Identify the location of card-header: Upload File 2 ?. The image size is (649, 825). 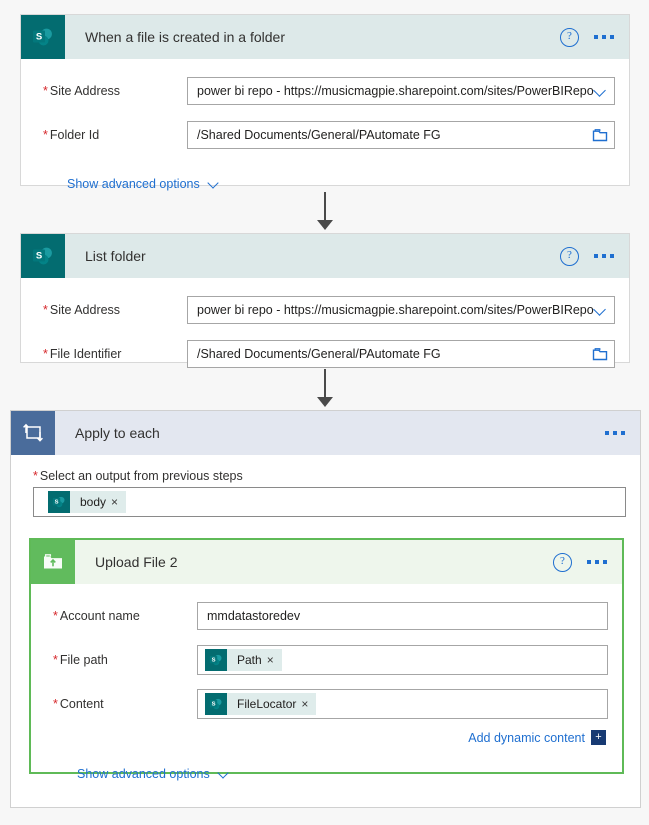
(326, 562).